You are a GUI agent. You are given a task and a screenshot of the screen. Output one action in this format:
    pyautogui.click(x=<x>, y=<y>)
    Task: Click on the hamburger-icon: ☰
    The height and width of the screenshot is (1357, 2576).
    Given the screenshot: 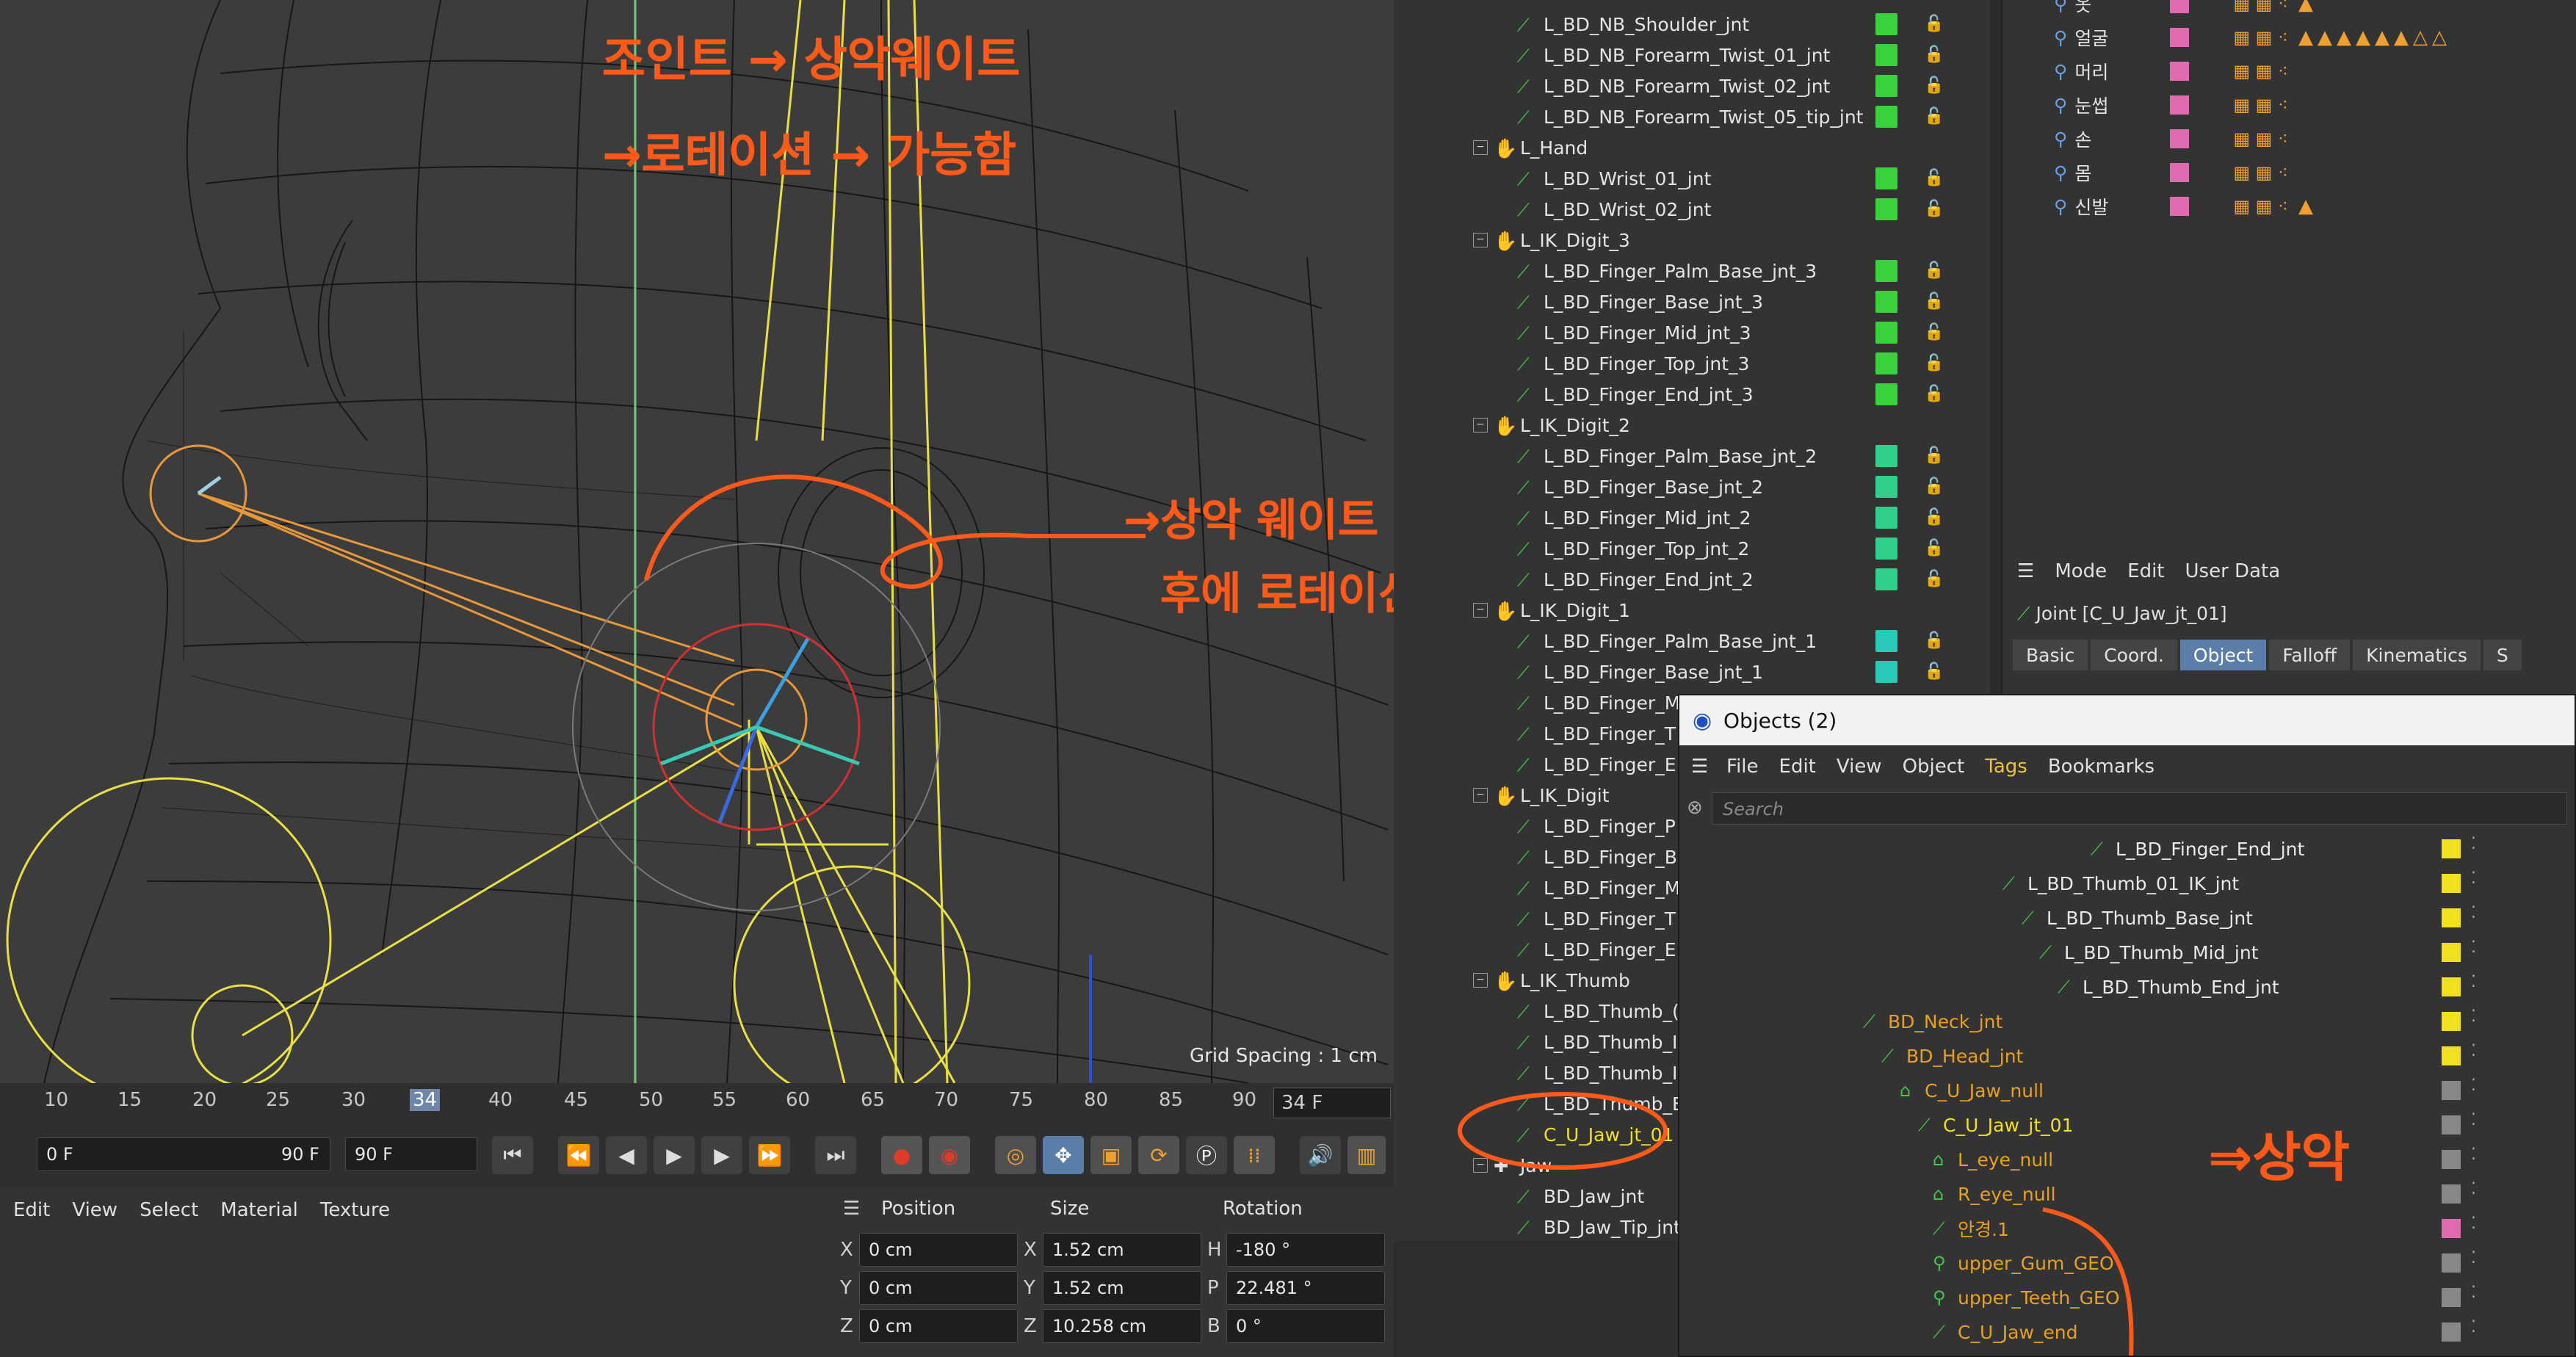 What is the action you would take?
    pyautogui.click(x=2025, y=571)
    